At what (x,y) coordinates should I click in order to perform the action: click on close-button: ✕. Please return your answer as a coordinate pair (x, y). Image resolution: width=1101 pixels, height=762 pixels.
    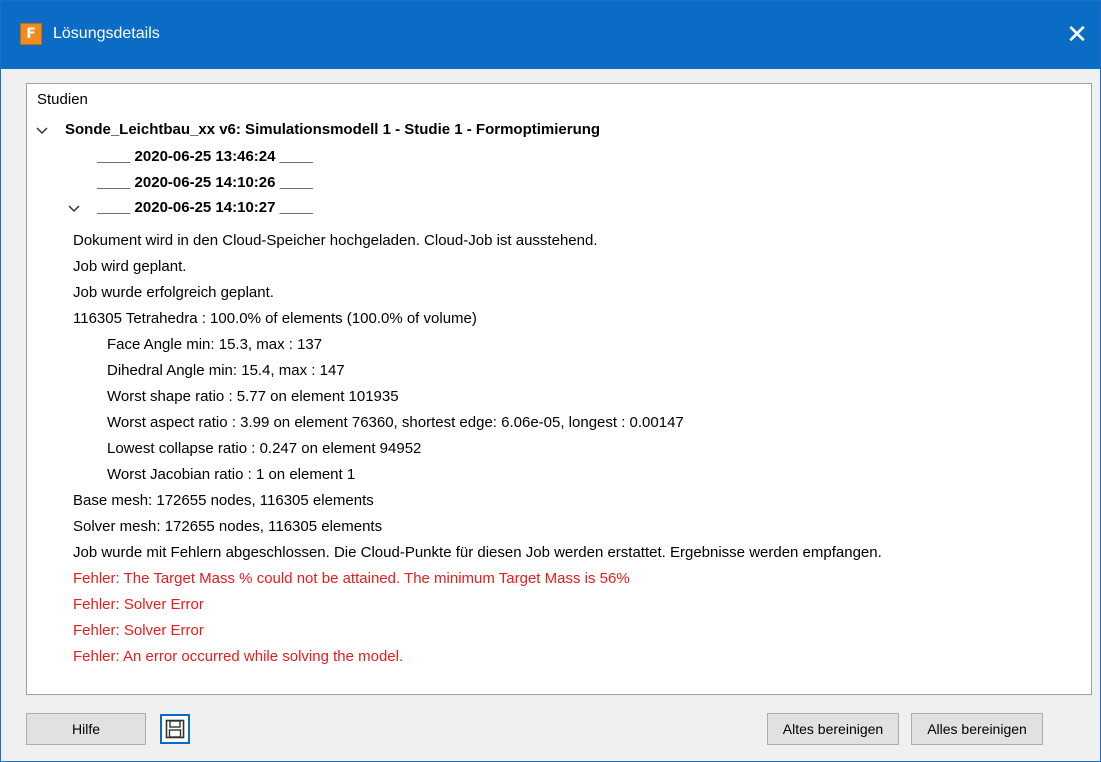
    Looking at the image, I should click on (1077, 35).